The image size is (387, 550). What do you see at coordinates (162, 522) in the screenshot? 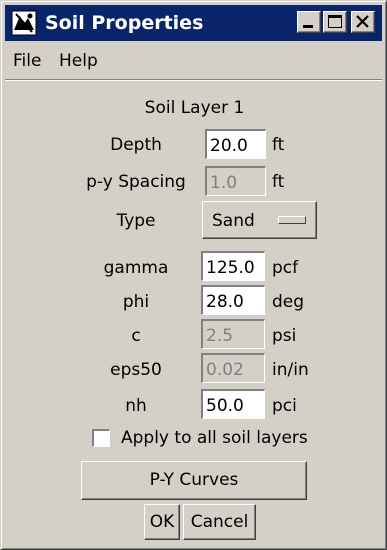
I see `ok-button: OK` at bounding box center [162, 522].